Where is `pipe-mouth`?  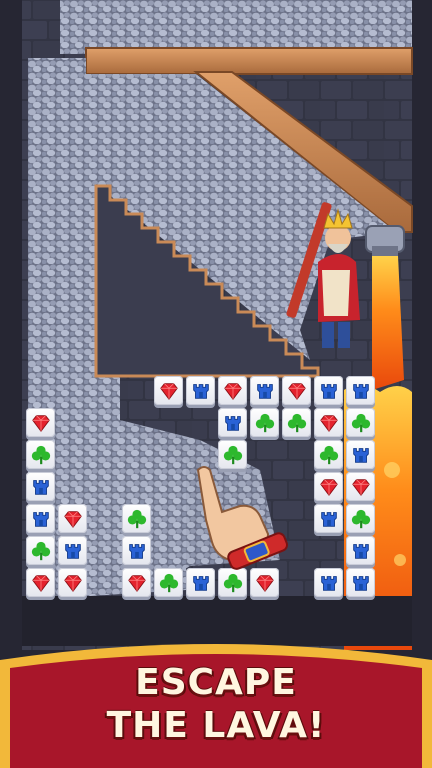 pipe-mouth is located at coordinates (385, 251).